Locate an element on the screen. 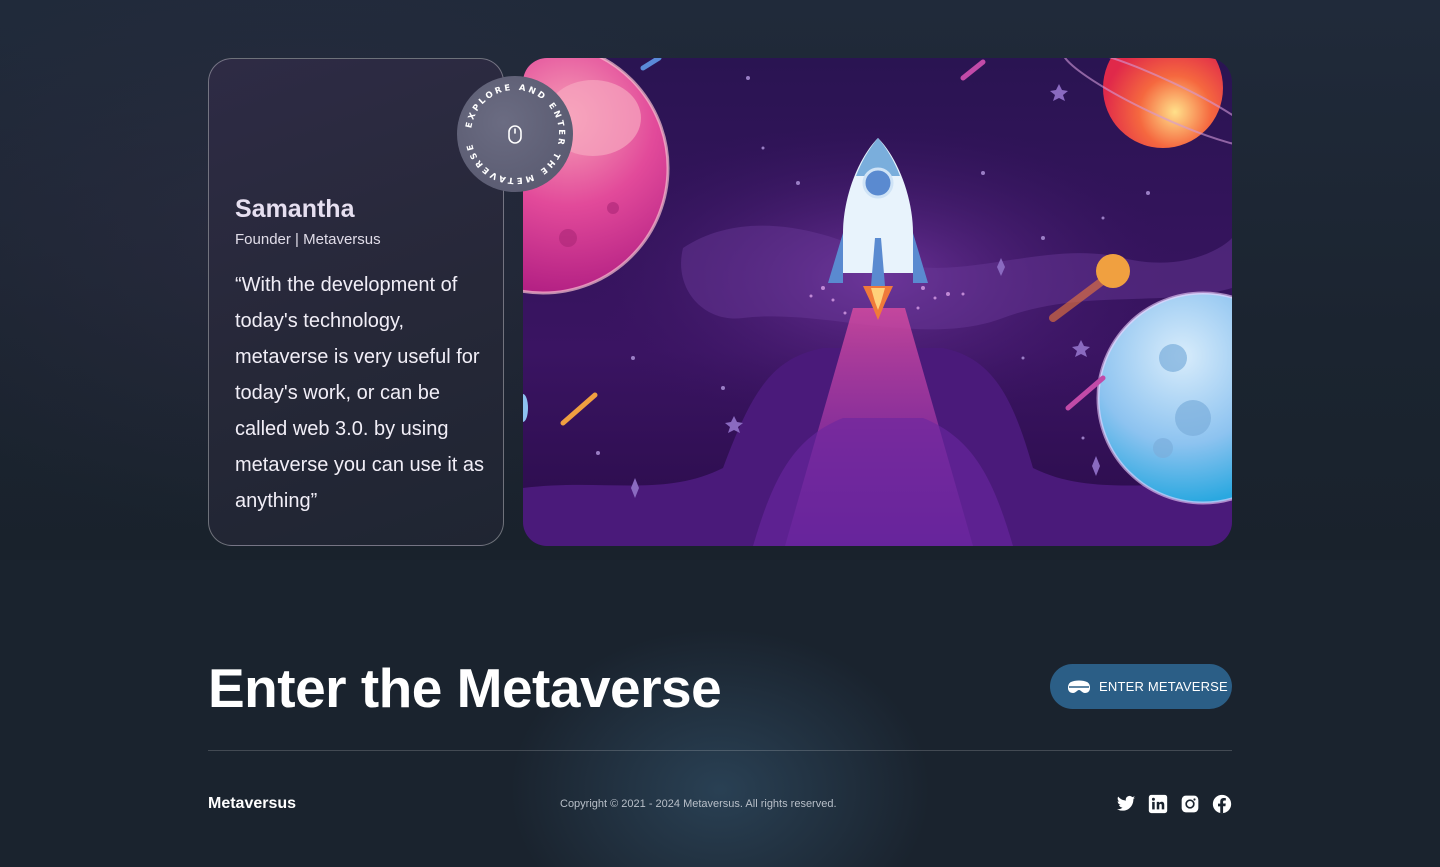  badge-ring: EXPLORE AND ENTER THE METAVERSE is located at coordinates (515, 134).